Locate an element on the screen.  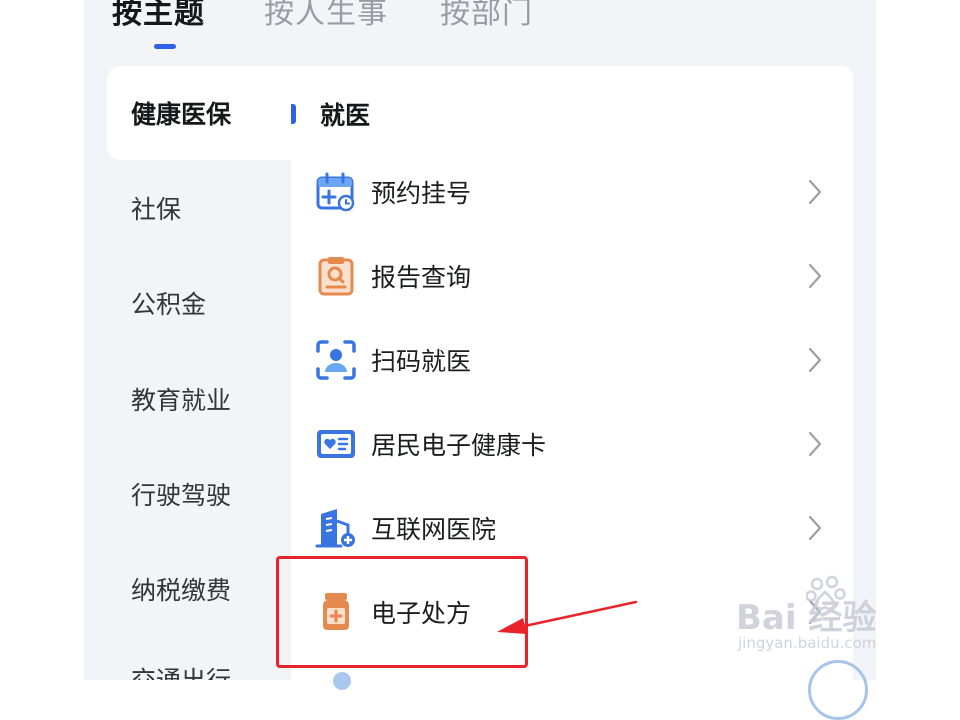
floating-assistant-icon is located at coordinates (838, 690).